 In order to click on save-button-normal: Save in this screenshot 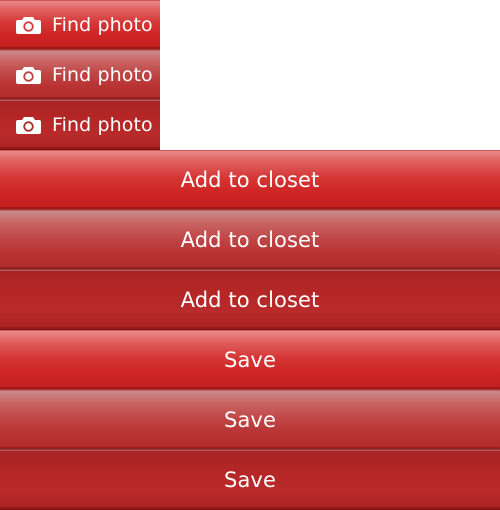, I will do `click(250, 360)`.